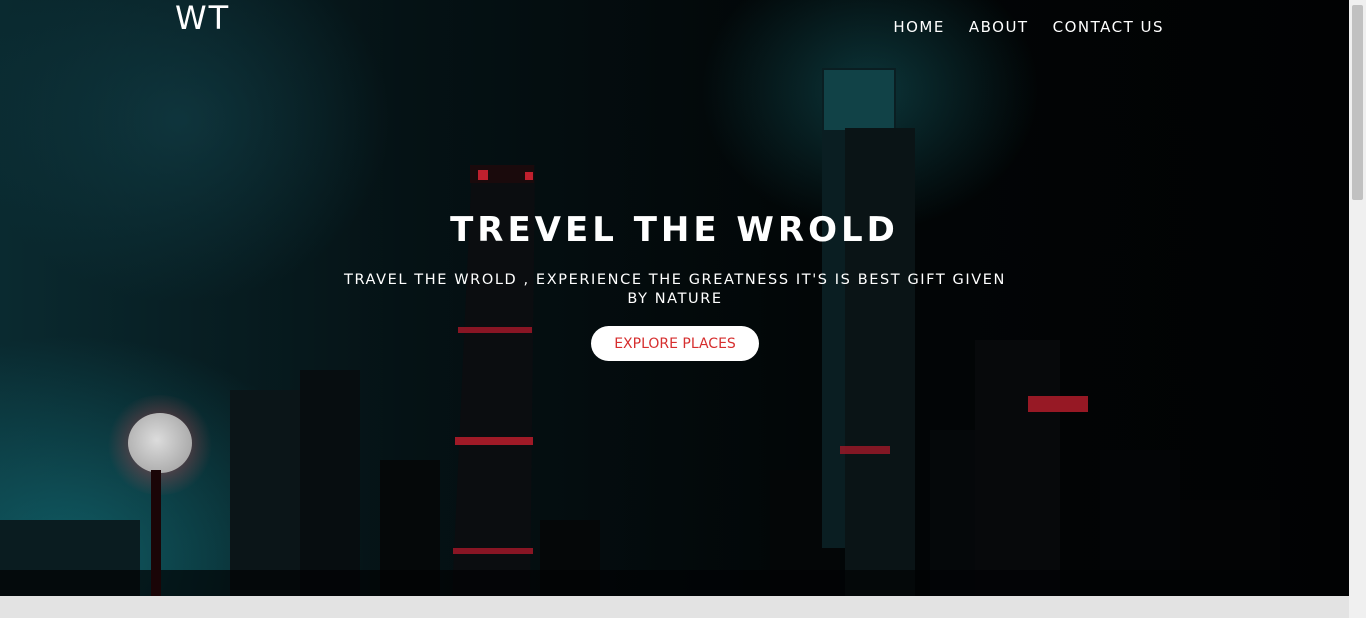  What do you see at coordinates (156, 533) in the screenshot?
I see `street-lamp-pole` at bounding box center [156, 533].